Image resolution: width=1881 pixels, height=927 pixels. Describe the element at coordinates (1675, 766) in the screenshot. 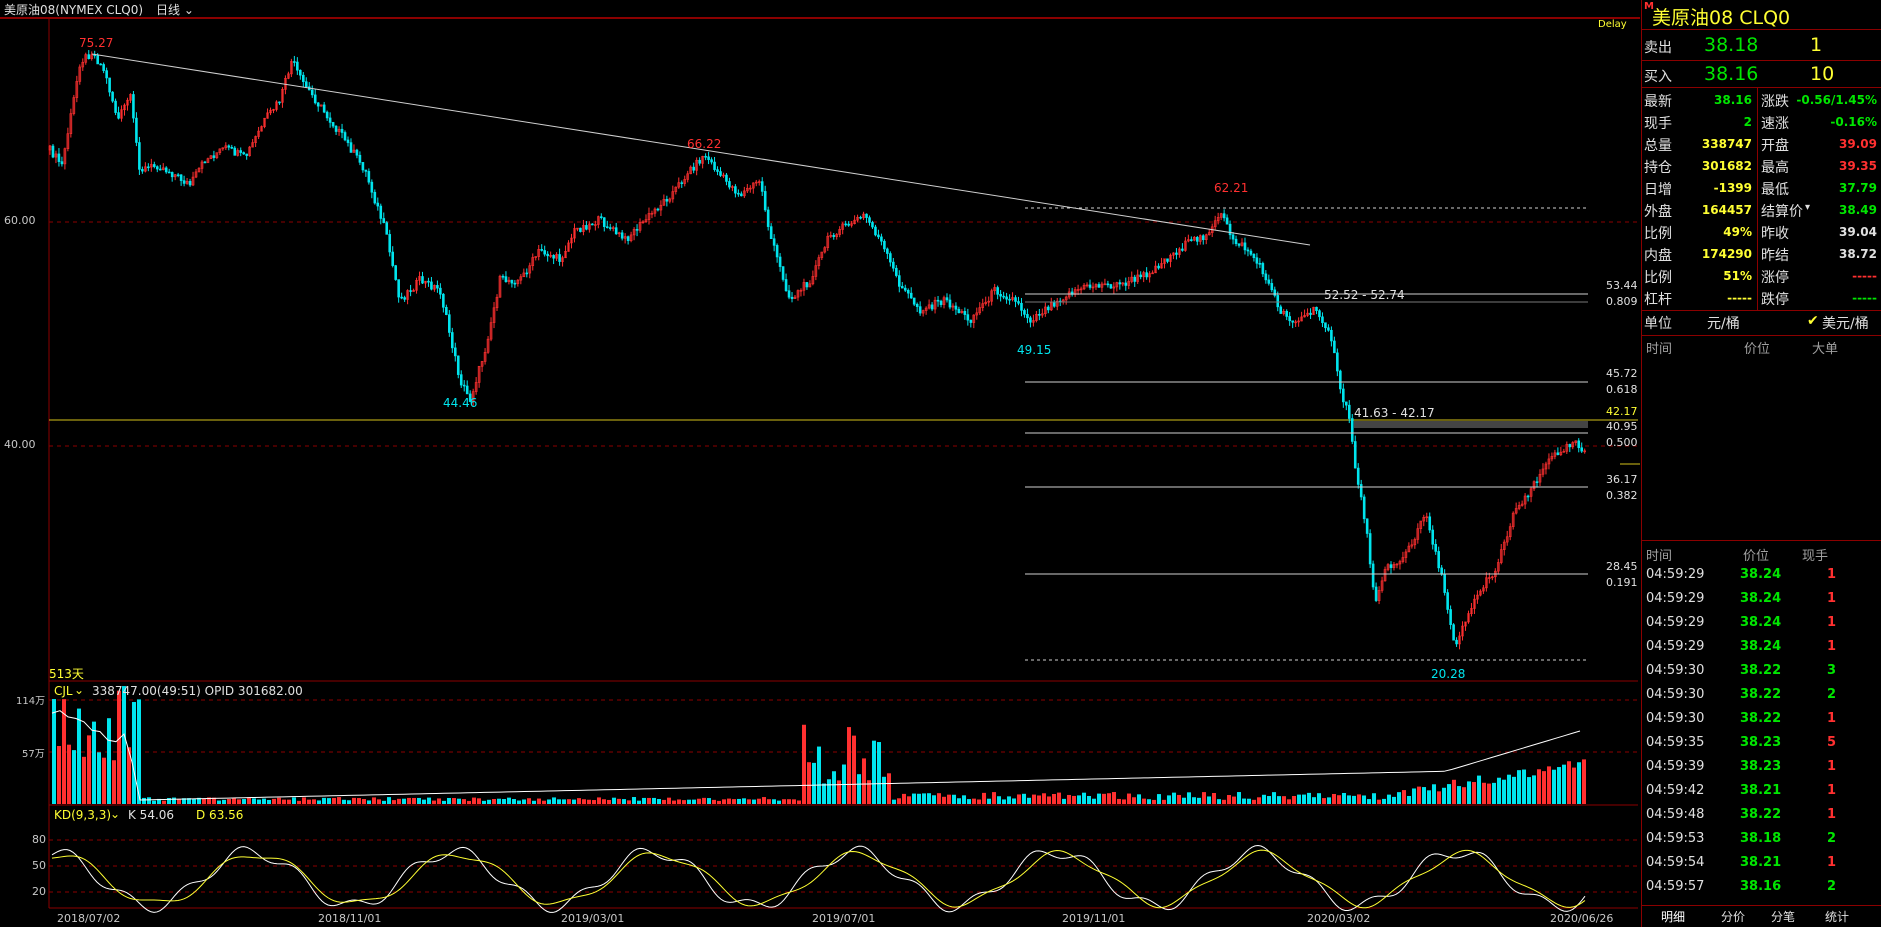

I see `trade-time: 04:59:39` at that location.